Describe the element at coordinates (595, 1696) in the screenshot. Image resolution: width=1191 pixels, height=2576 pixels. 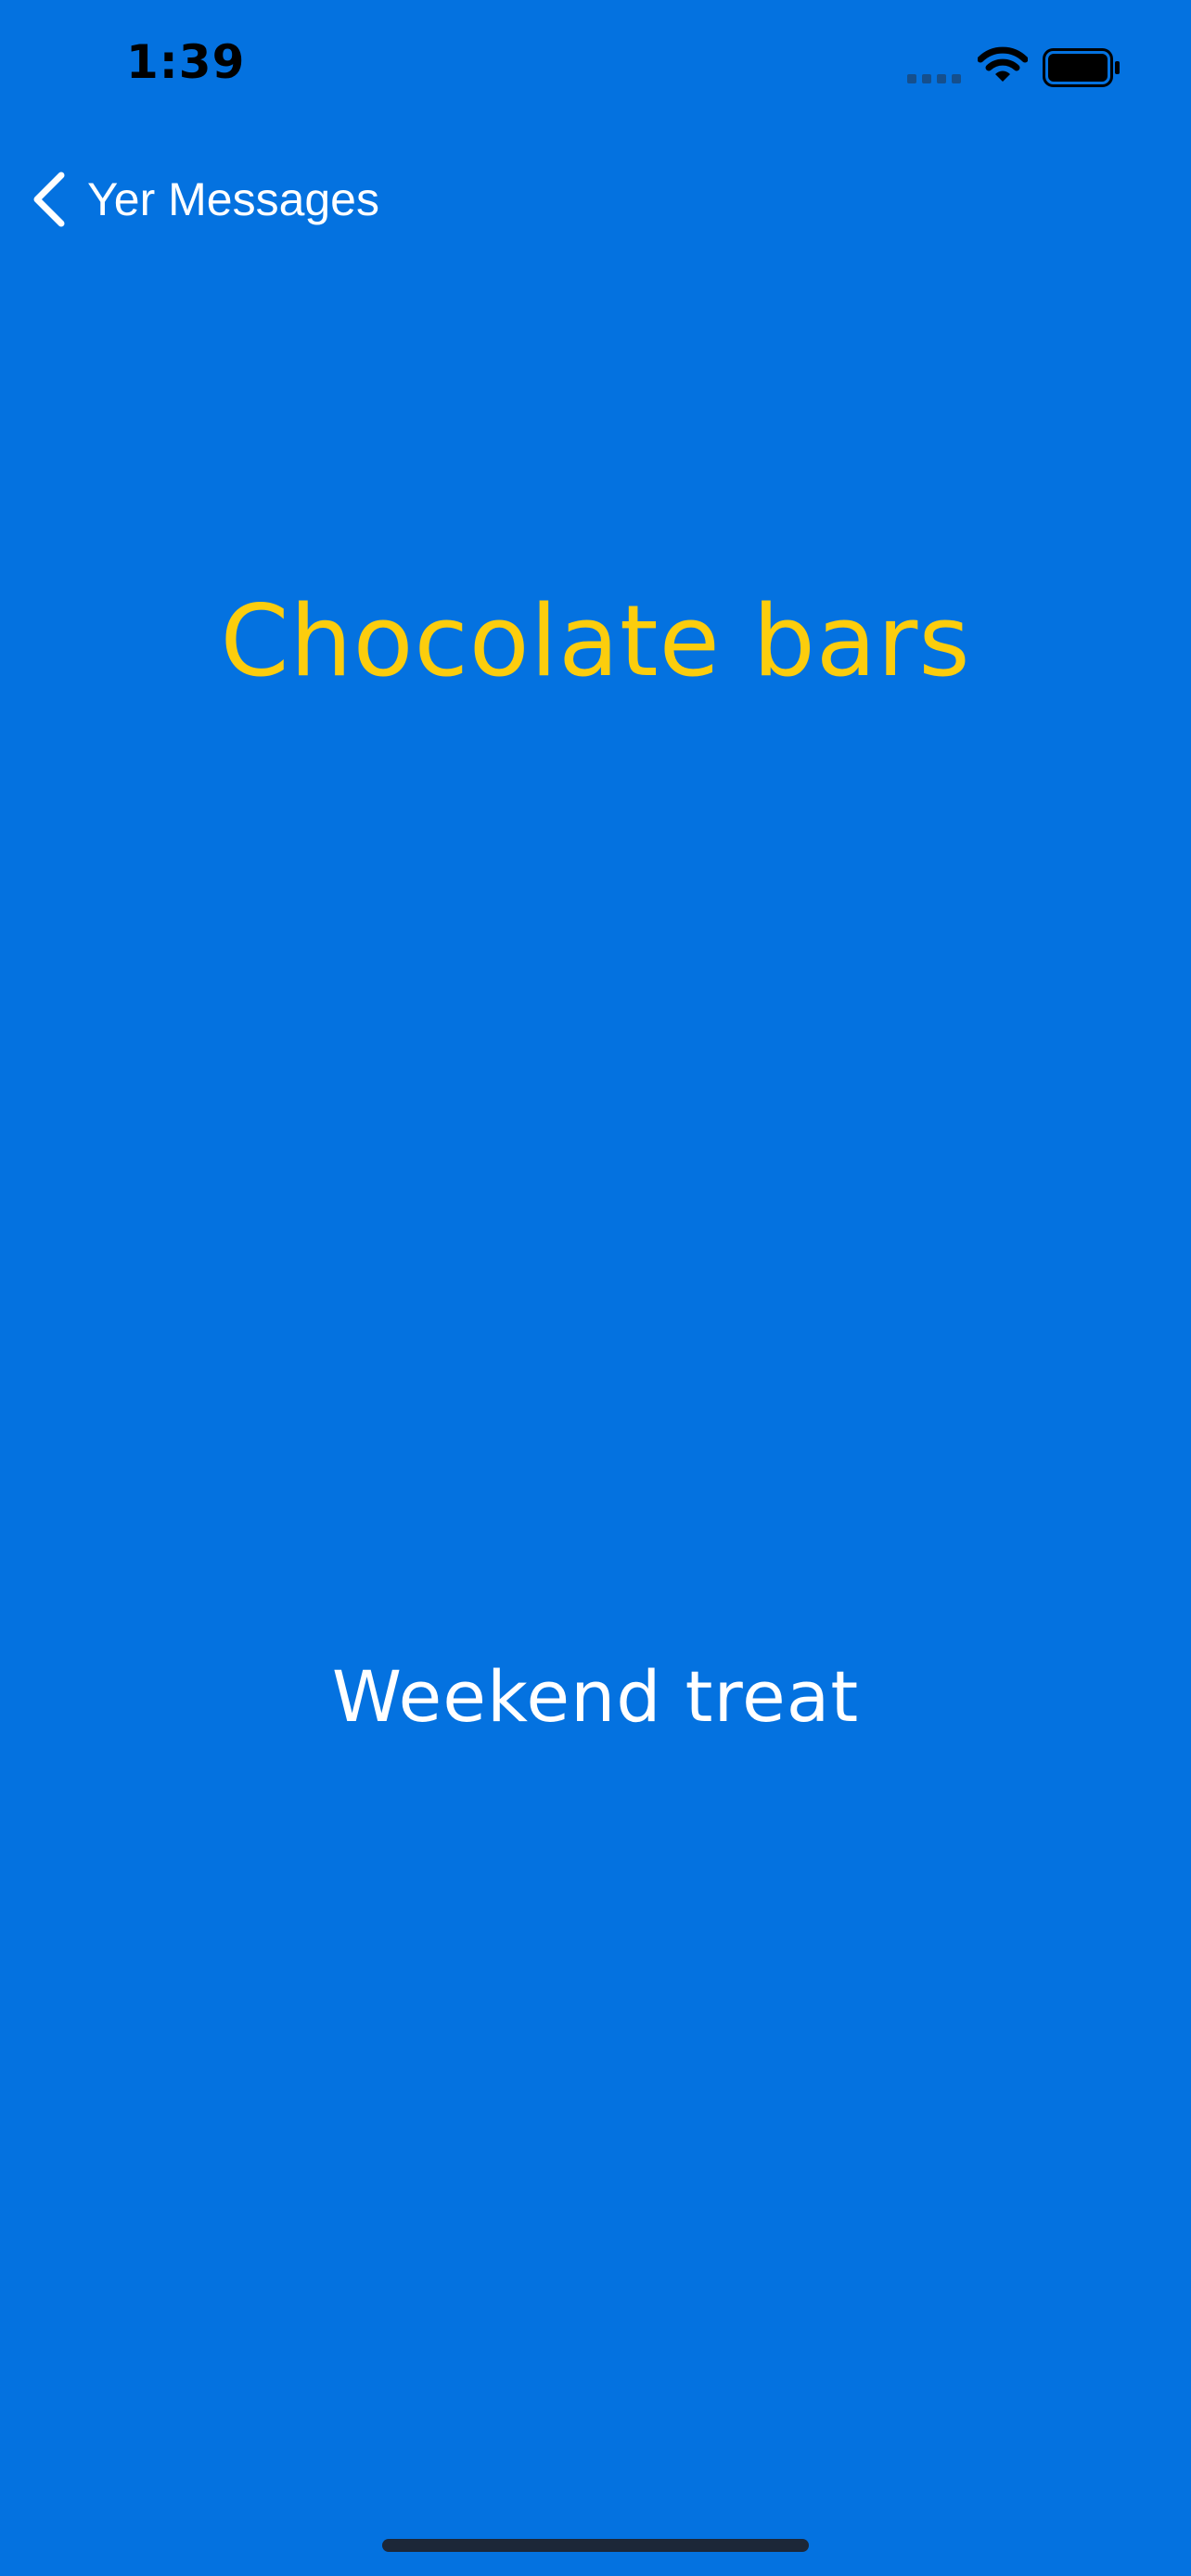
I see `page-subtitle: Weekend treat` at that location.